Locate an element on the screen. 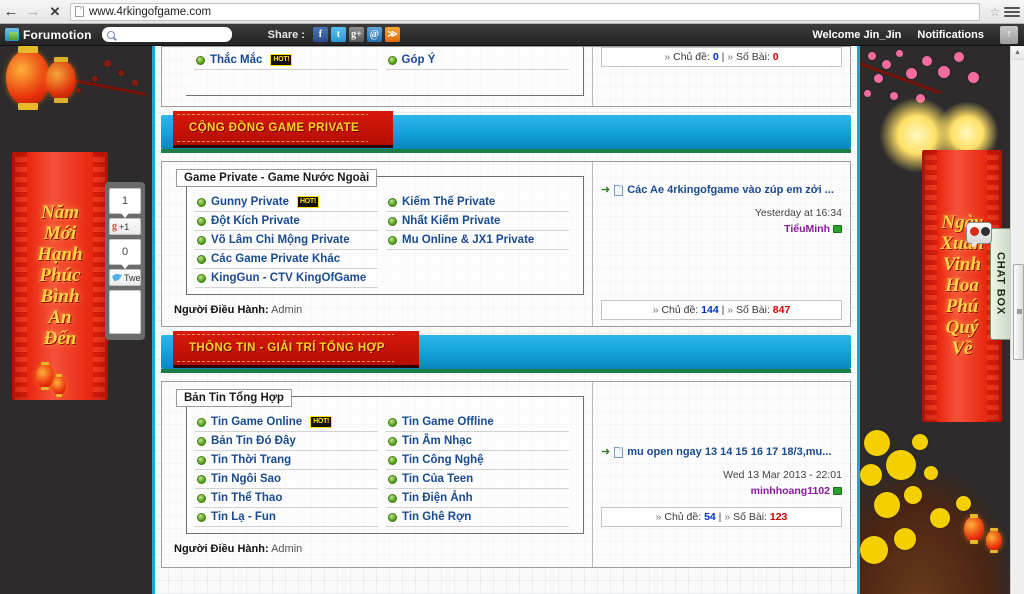 The width and height of the screenshot is (1024, 594). browser-toolbar: ← → ✕ www.4rkingofgame.com ☆ is located at coordinates (512, 12).